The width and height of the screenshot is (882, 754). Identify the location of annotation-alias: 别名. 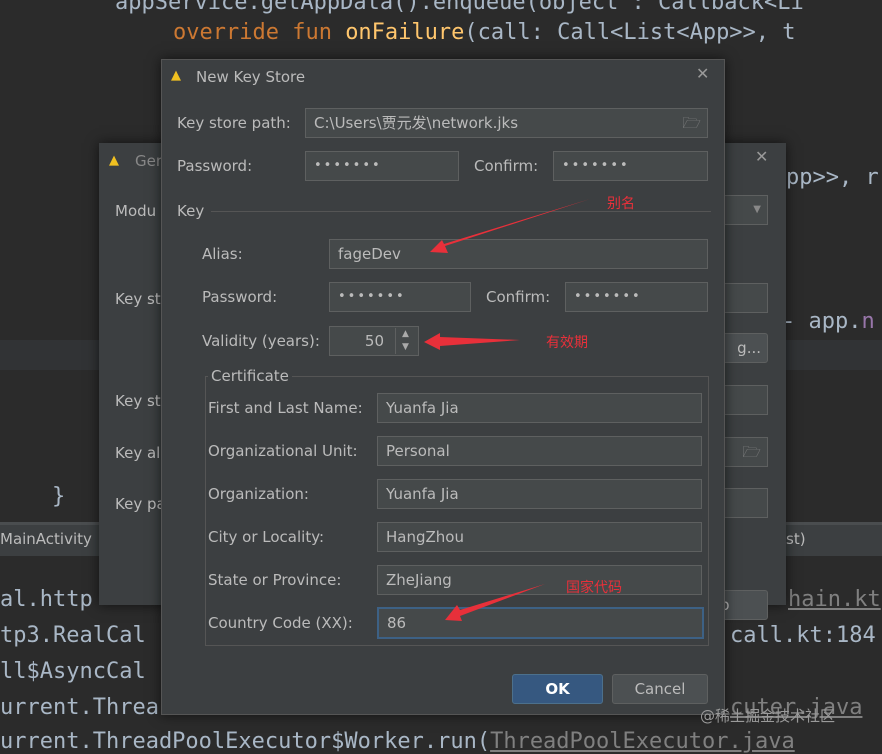
(621, 204).